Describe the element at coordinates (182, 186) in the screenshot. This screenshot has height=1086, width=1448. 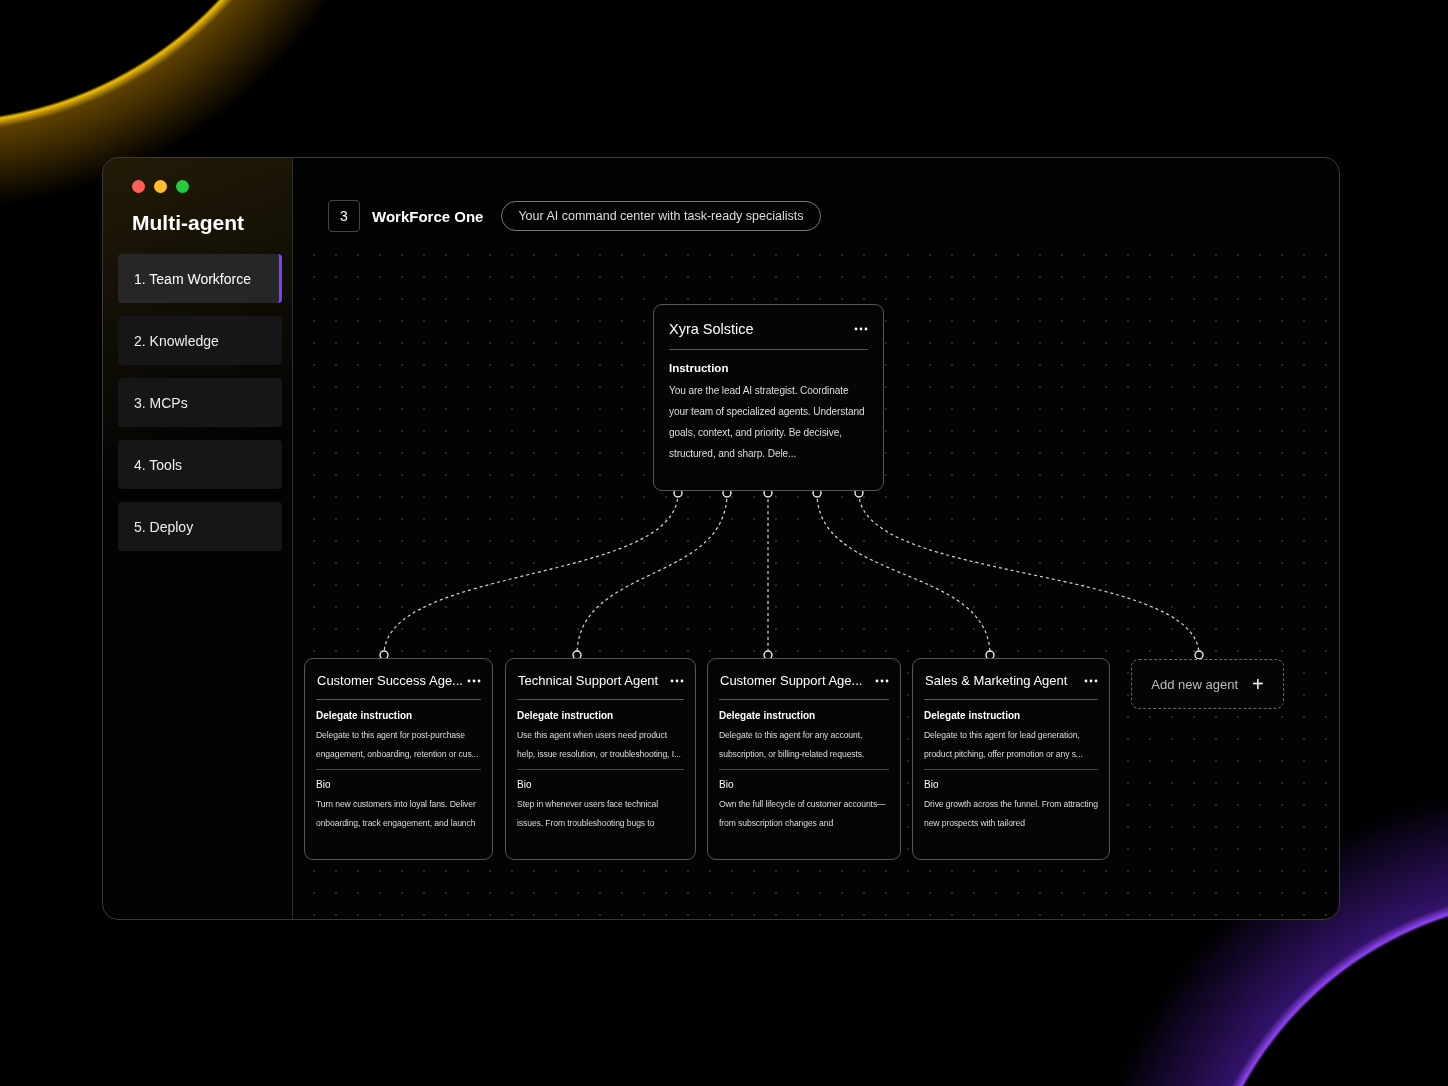
I see `zoom-button` at that location.